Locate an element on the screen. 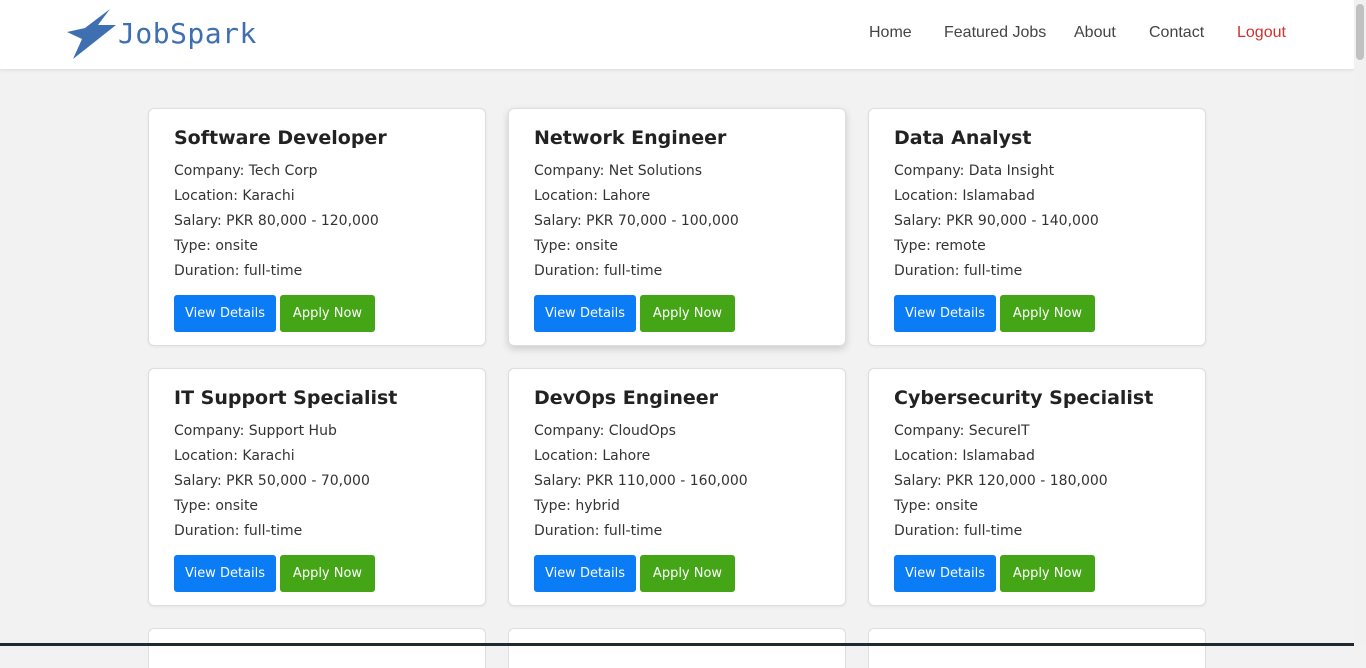 This screenshot has width=1366, height=668. job-company: Company: Support Hub is located at coordinates (255, 431).